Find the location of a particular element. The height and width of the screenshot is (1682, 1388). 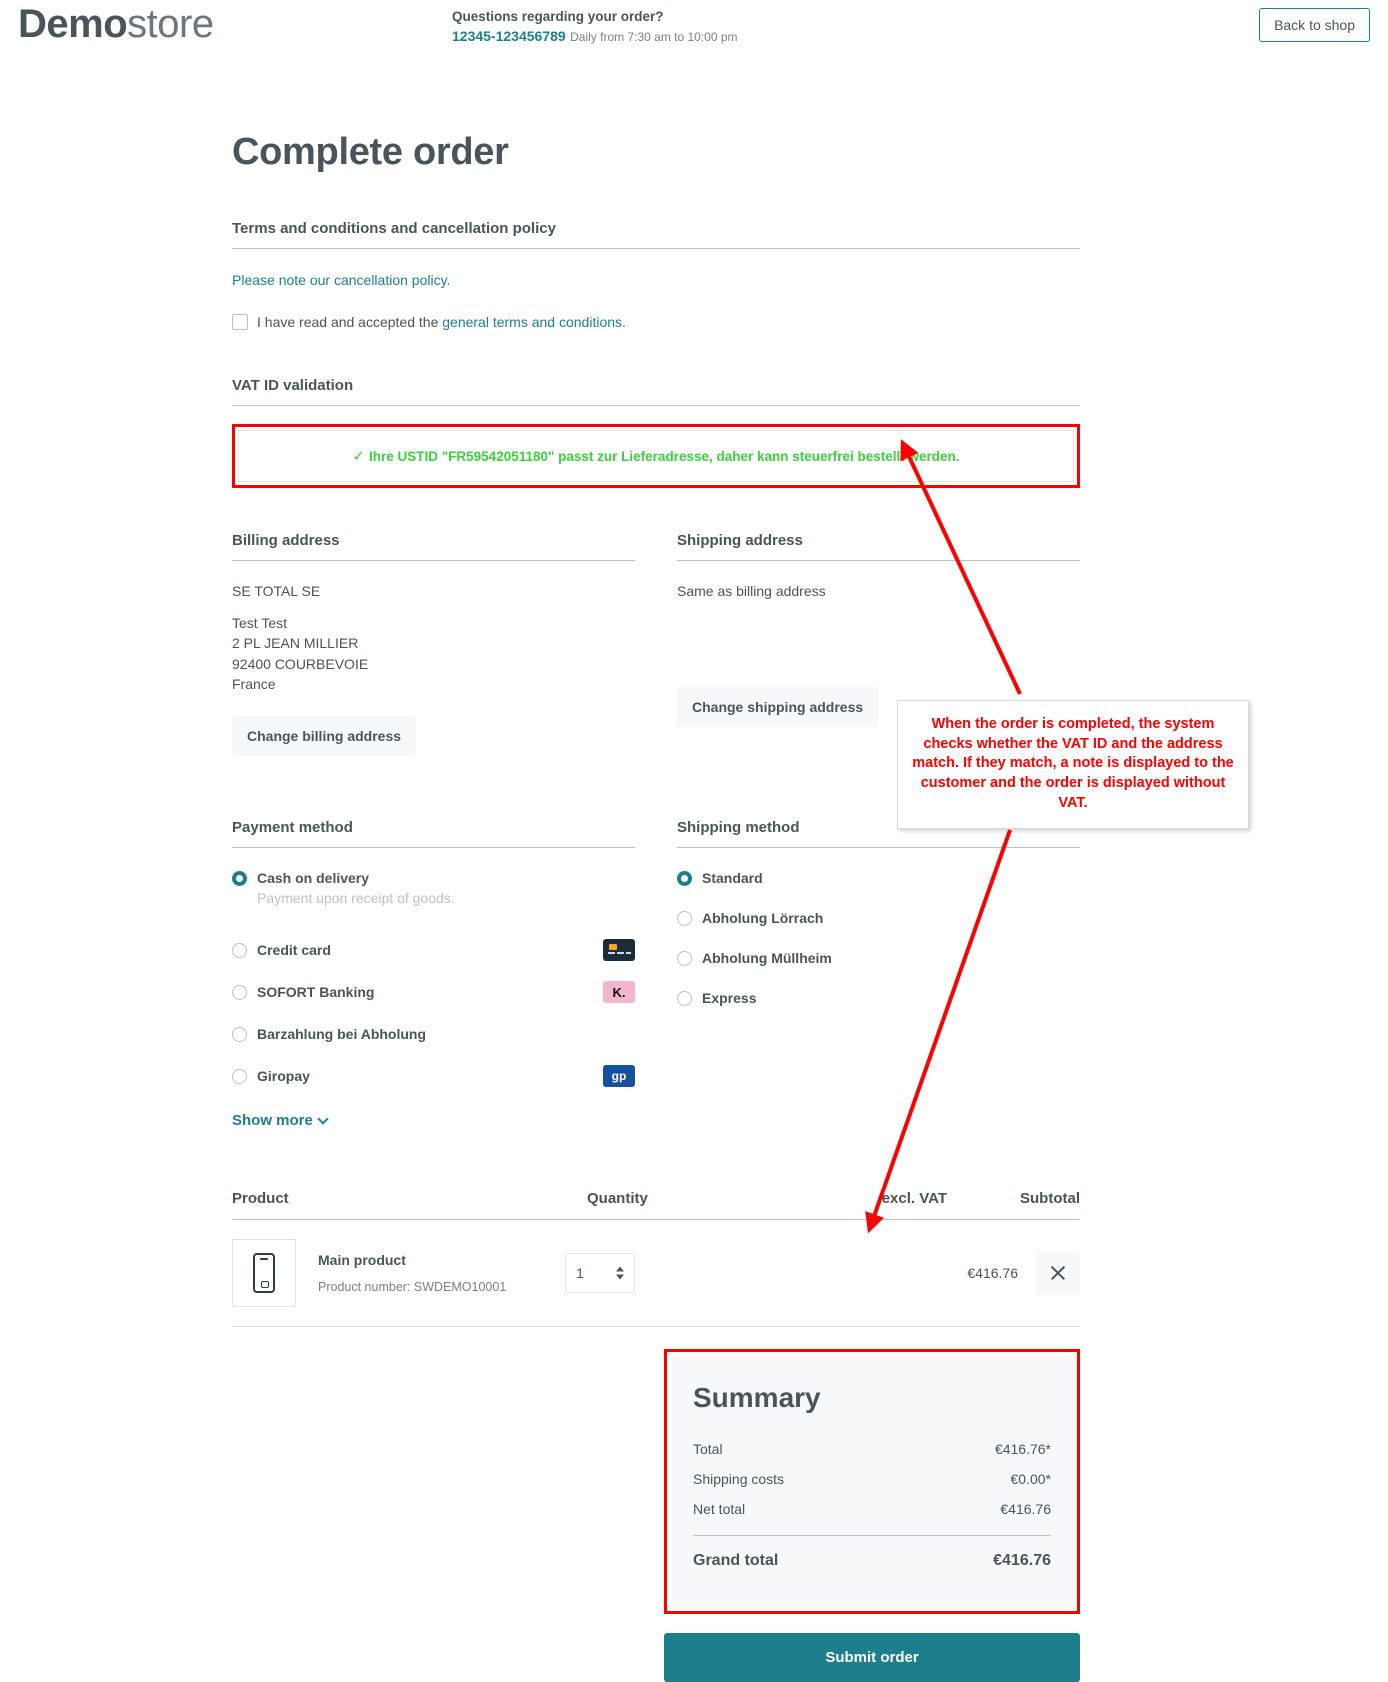

payment-label-2: SOFORT Banking is located at coordinates (316, 992).